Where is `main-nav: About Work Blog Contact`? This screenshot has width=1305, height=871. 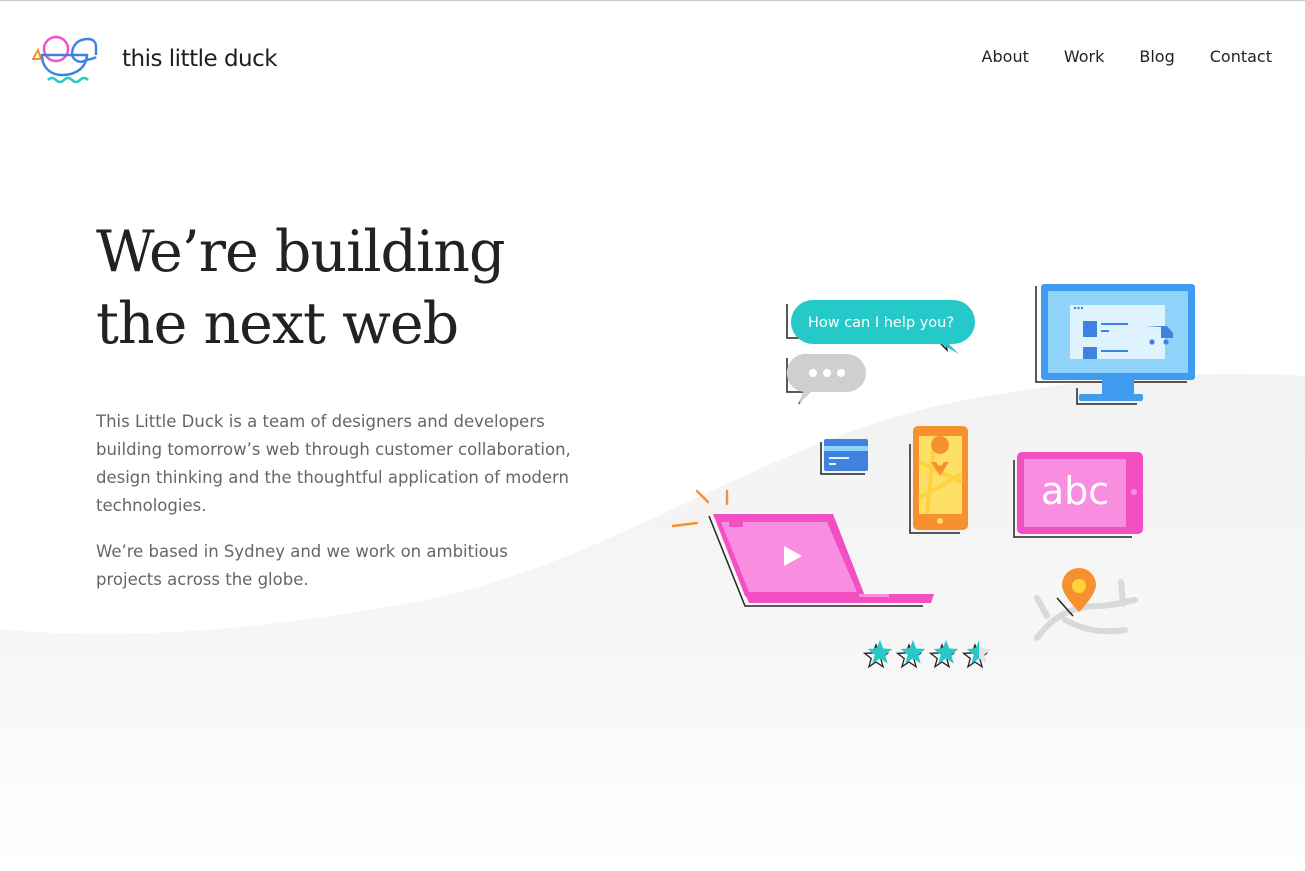
main-nav: About Work Blog Contact is located at coordinates (1127, 56).